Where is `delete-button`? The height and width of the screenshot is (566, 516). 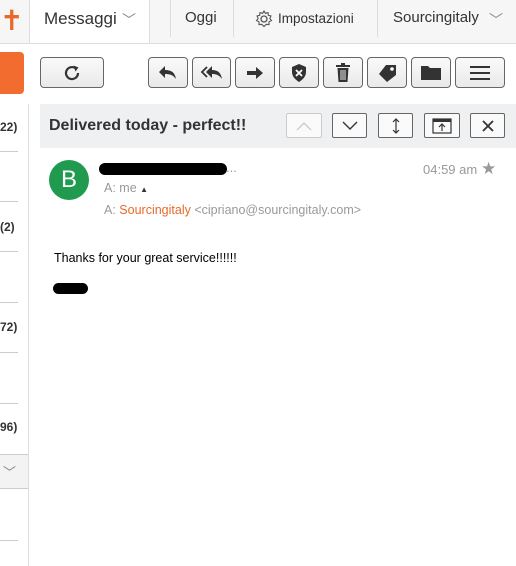
delete-button is located at coordinates (343, 72).